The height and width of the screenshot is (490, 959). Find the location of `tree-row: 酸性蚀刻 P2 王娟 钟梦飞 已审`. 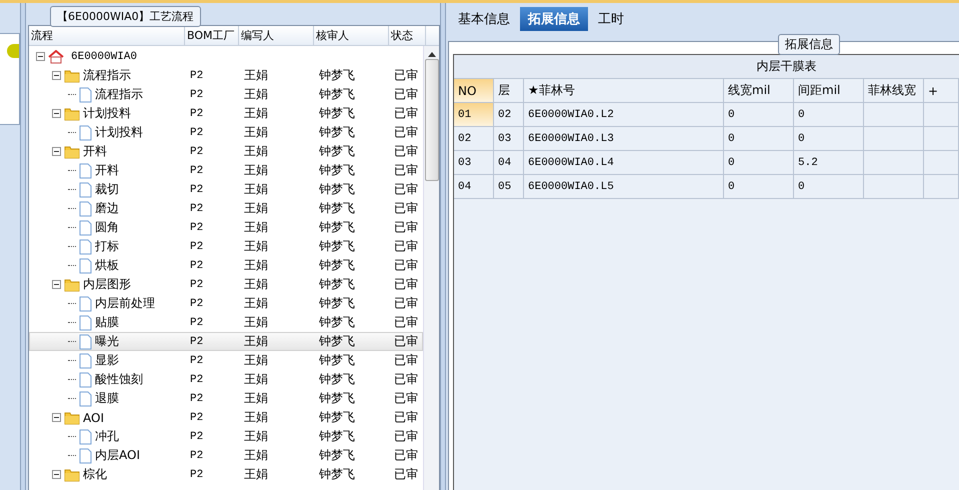

tree-row: 酸性蚀刻 P2 王娟 钟梦飞 已审 is located at coordinates (226, 379).